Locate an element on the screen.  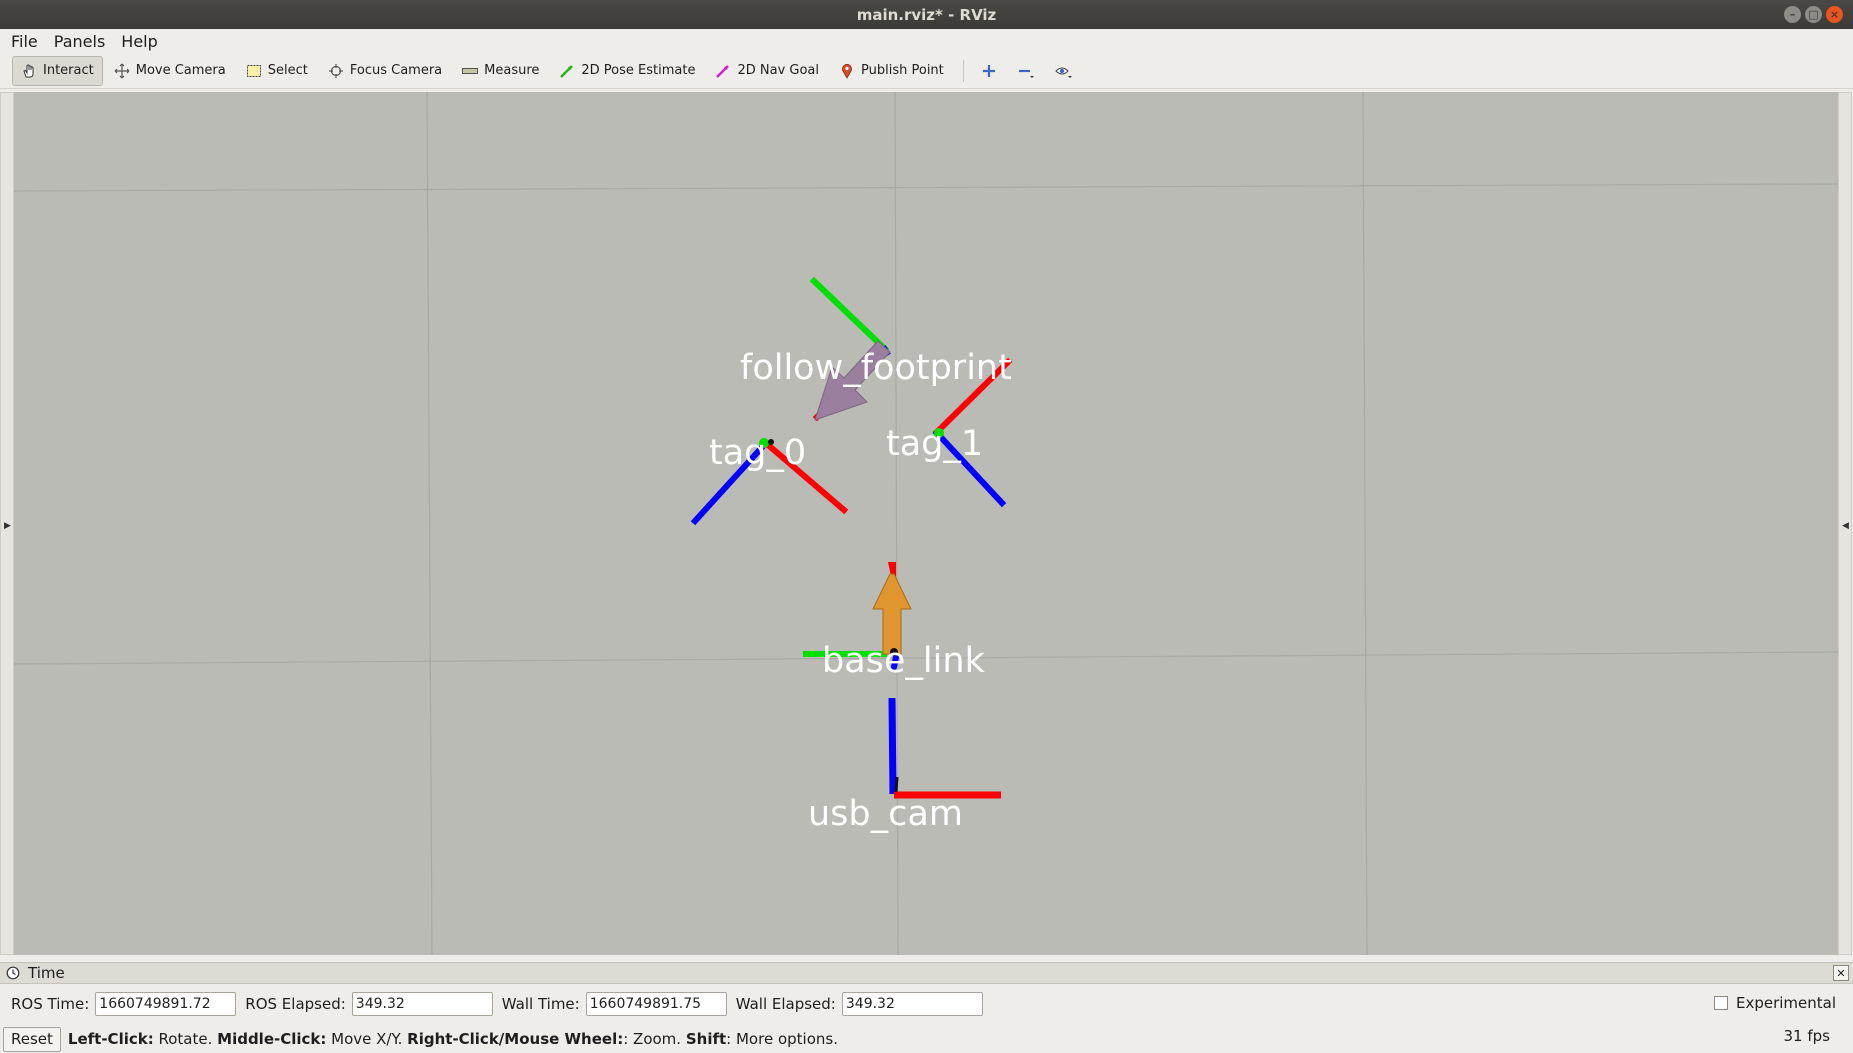
ruler-icon is located at coordinates (470, 70).